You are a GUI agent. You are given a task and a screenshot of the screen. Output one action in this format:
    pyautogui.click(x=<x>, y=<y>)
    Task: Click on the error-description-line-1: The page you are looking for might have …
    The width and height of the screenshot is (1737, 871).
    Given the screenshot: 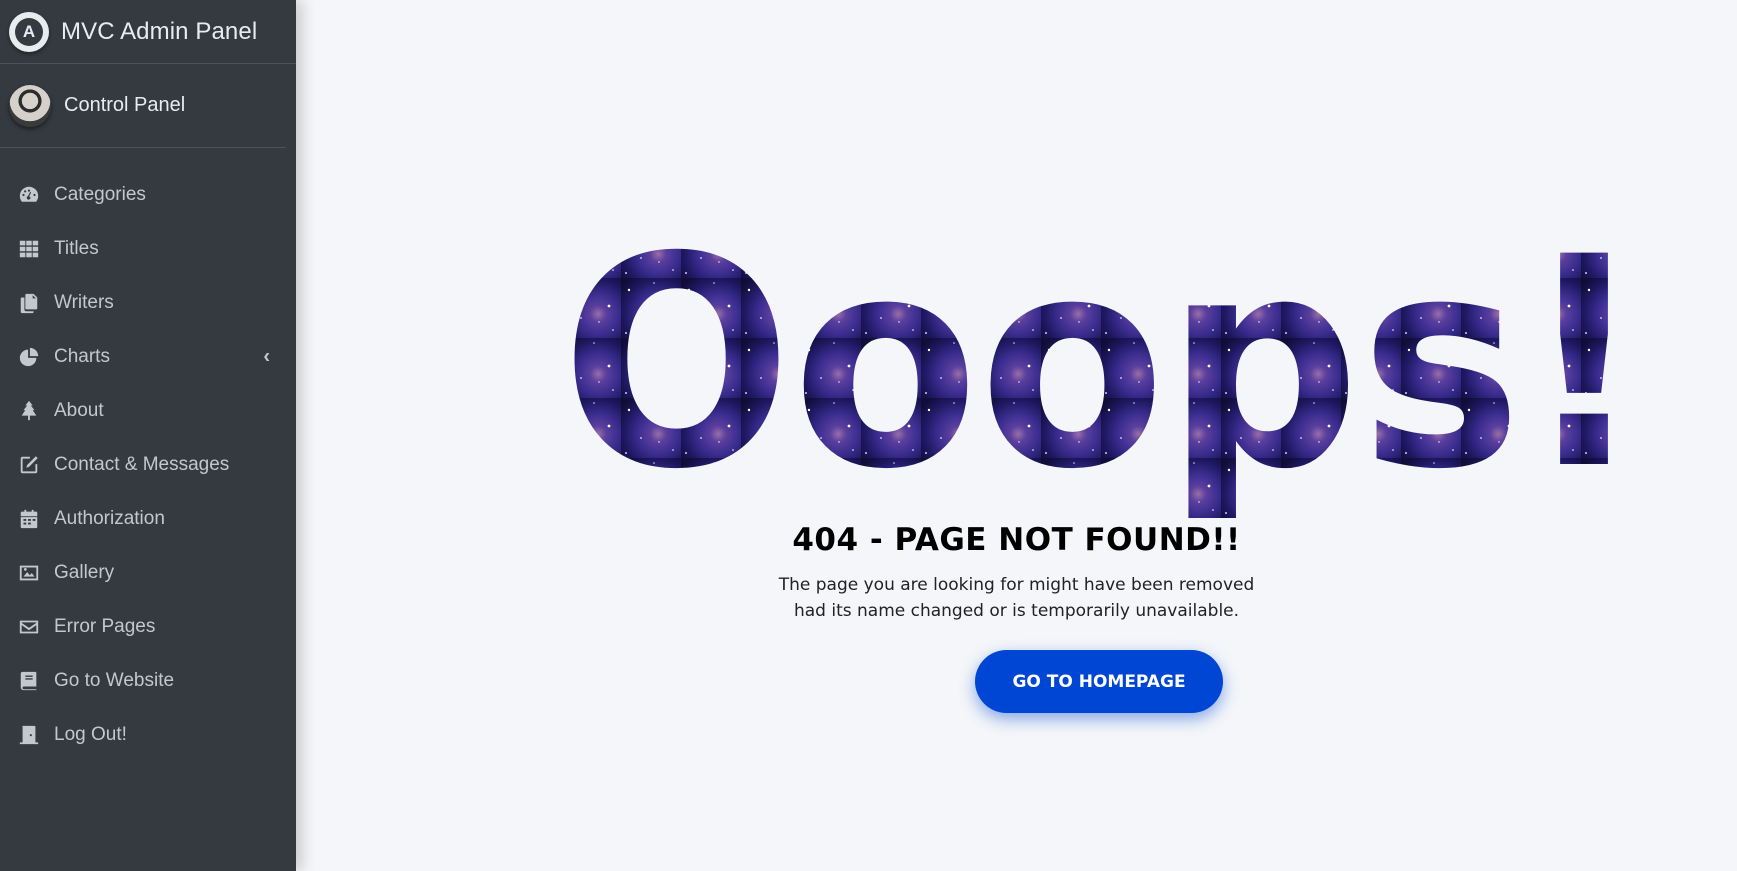 What is the action you would take?
    pyautogui.click(x=1016, y=585)
    